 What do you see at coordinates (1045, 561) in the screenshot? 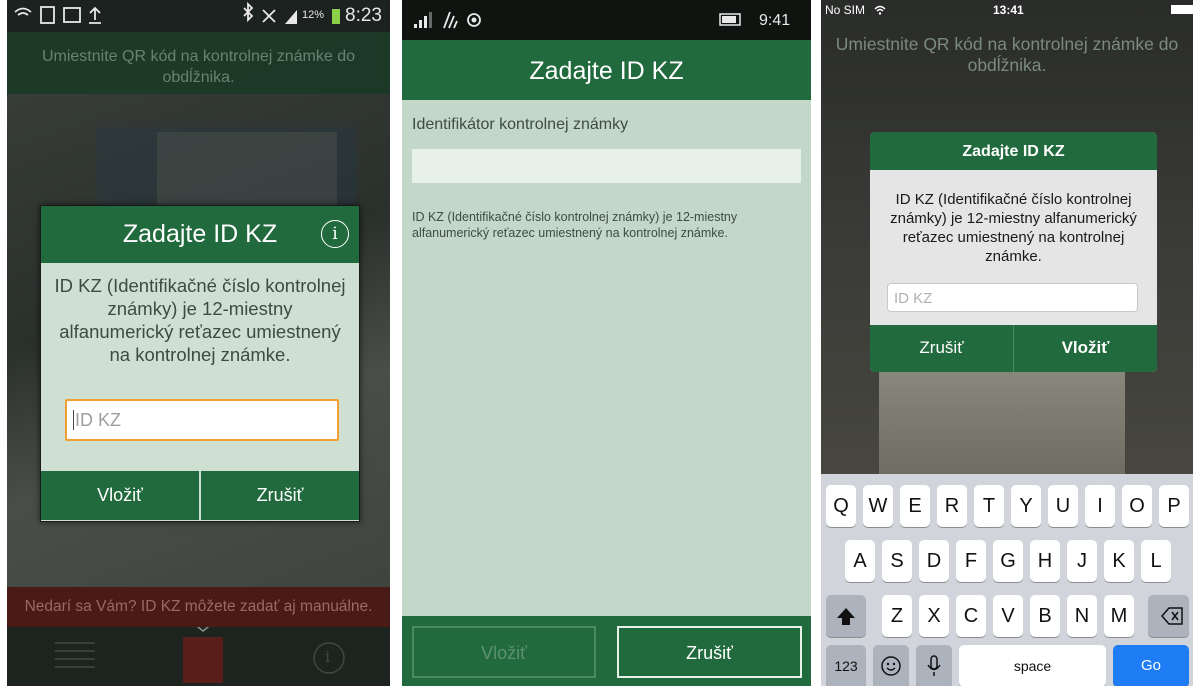
I see `key-h: H` at bounding box center [1045, 561].